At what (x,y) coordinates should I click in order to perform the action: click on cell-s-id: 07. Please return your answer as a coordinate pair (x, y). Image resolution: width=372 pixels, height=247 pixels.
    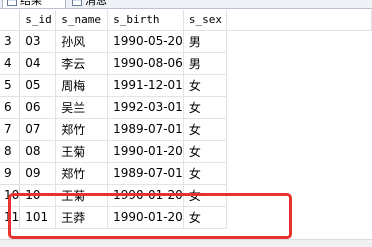
    Looking at the image, I should click on (38, 129).